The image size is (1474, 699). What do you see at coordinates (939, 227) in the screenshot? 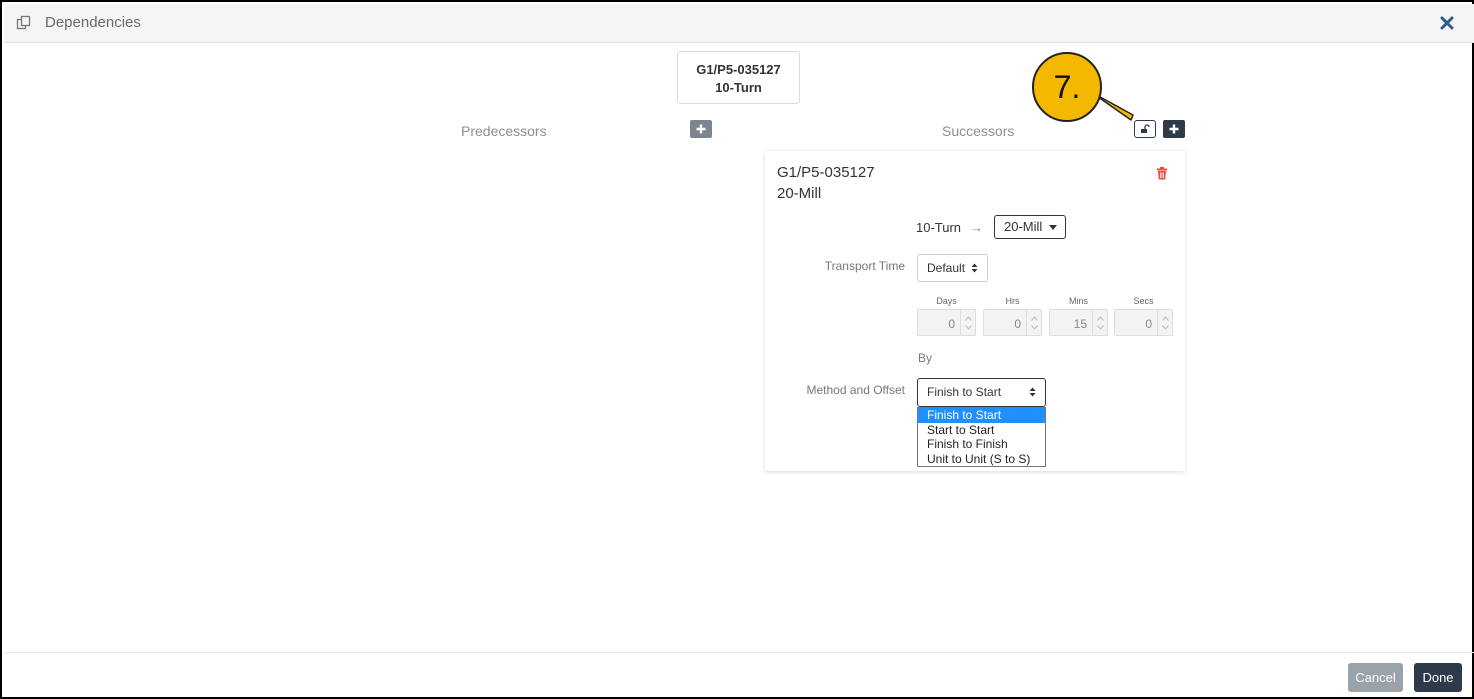
I see `from-operation: 10-Turn` at bounding box center [939, 227].